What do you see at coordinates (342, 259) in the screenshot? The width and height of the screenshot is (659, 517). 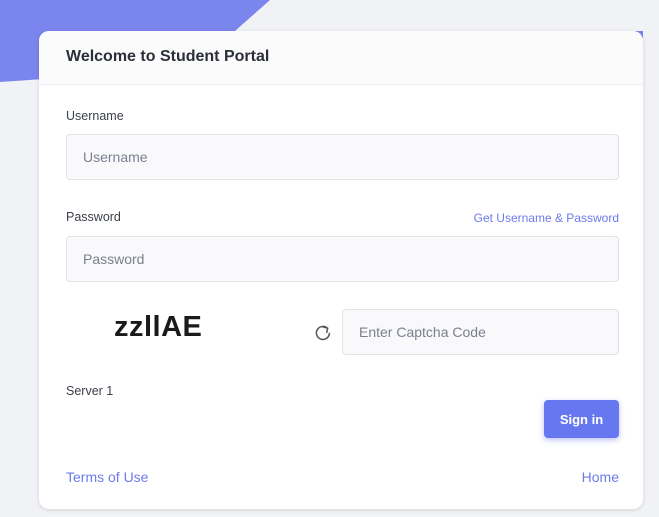 I see `password-input` at bounding box center [342, 259].